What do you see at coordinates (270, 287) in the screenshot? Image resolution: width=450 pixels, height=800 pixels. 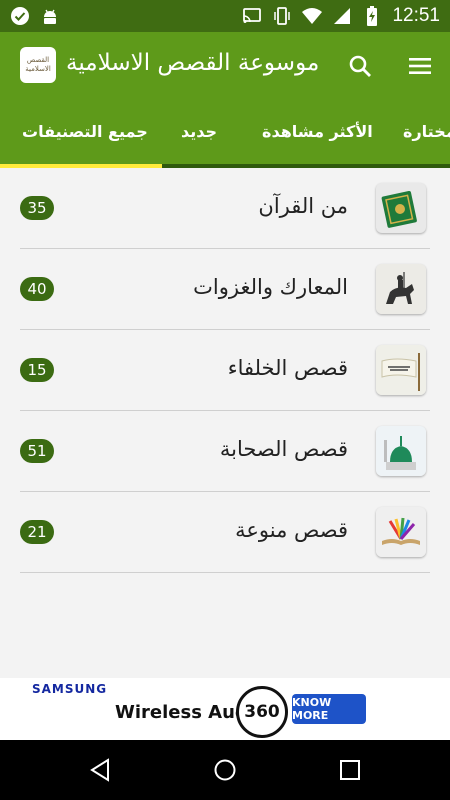 I see `category-label: المعارك والغزوات` at bounding box center [270, 287].